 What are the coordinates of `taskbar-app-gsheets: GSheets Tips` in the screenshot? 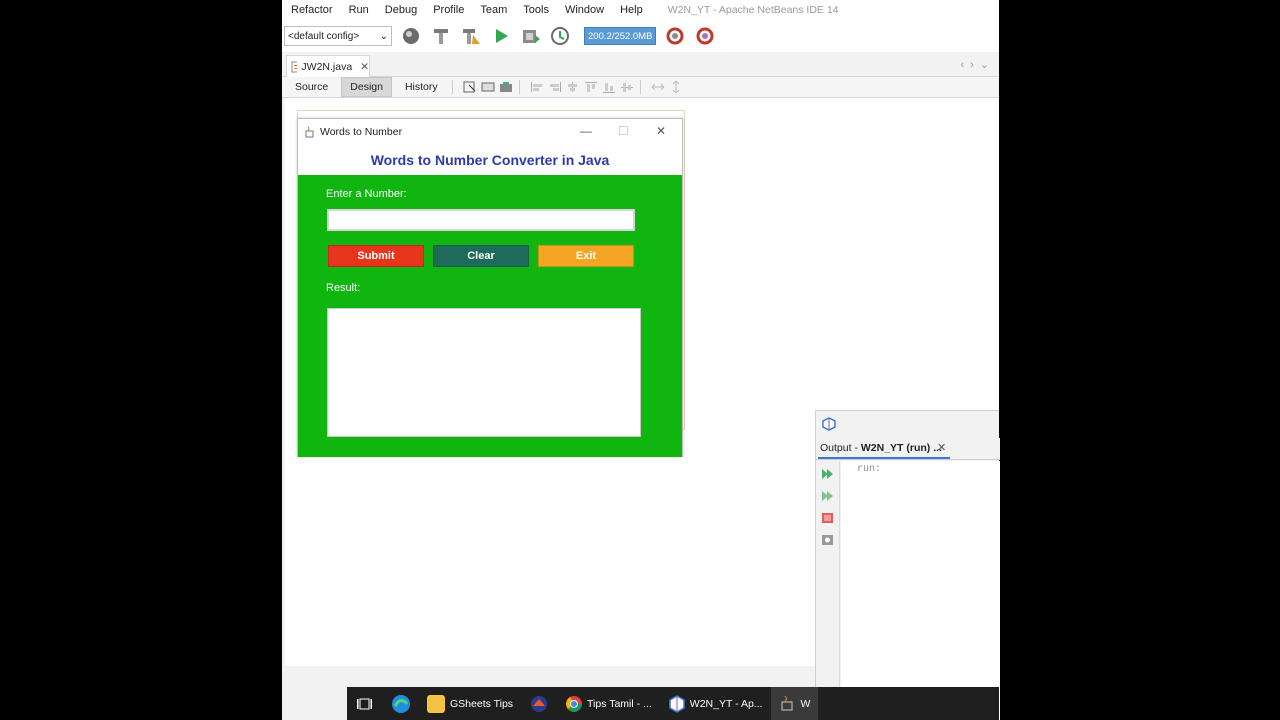 It's located at (470, 703).